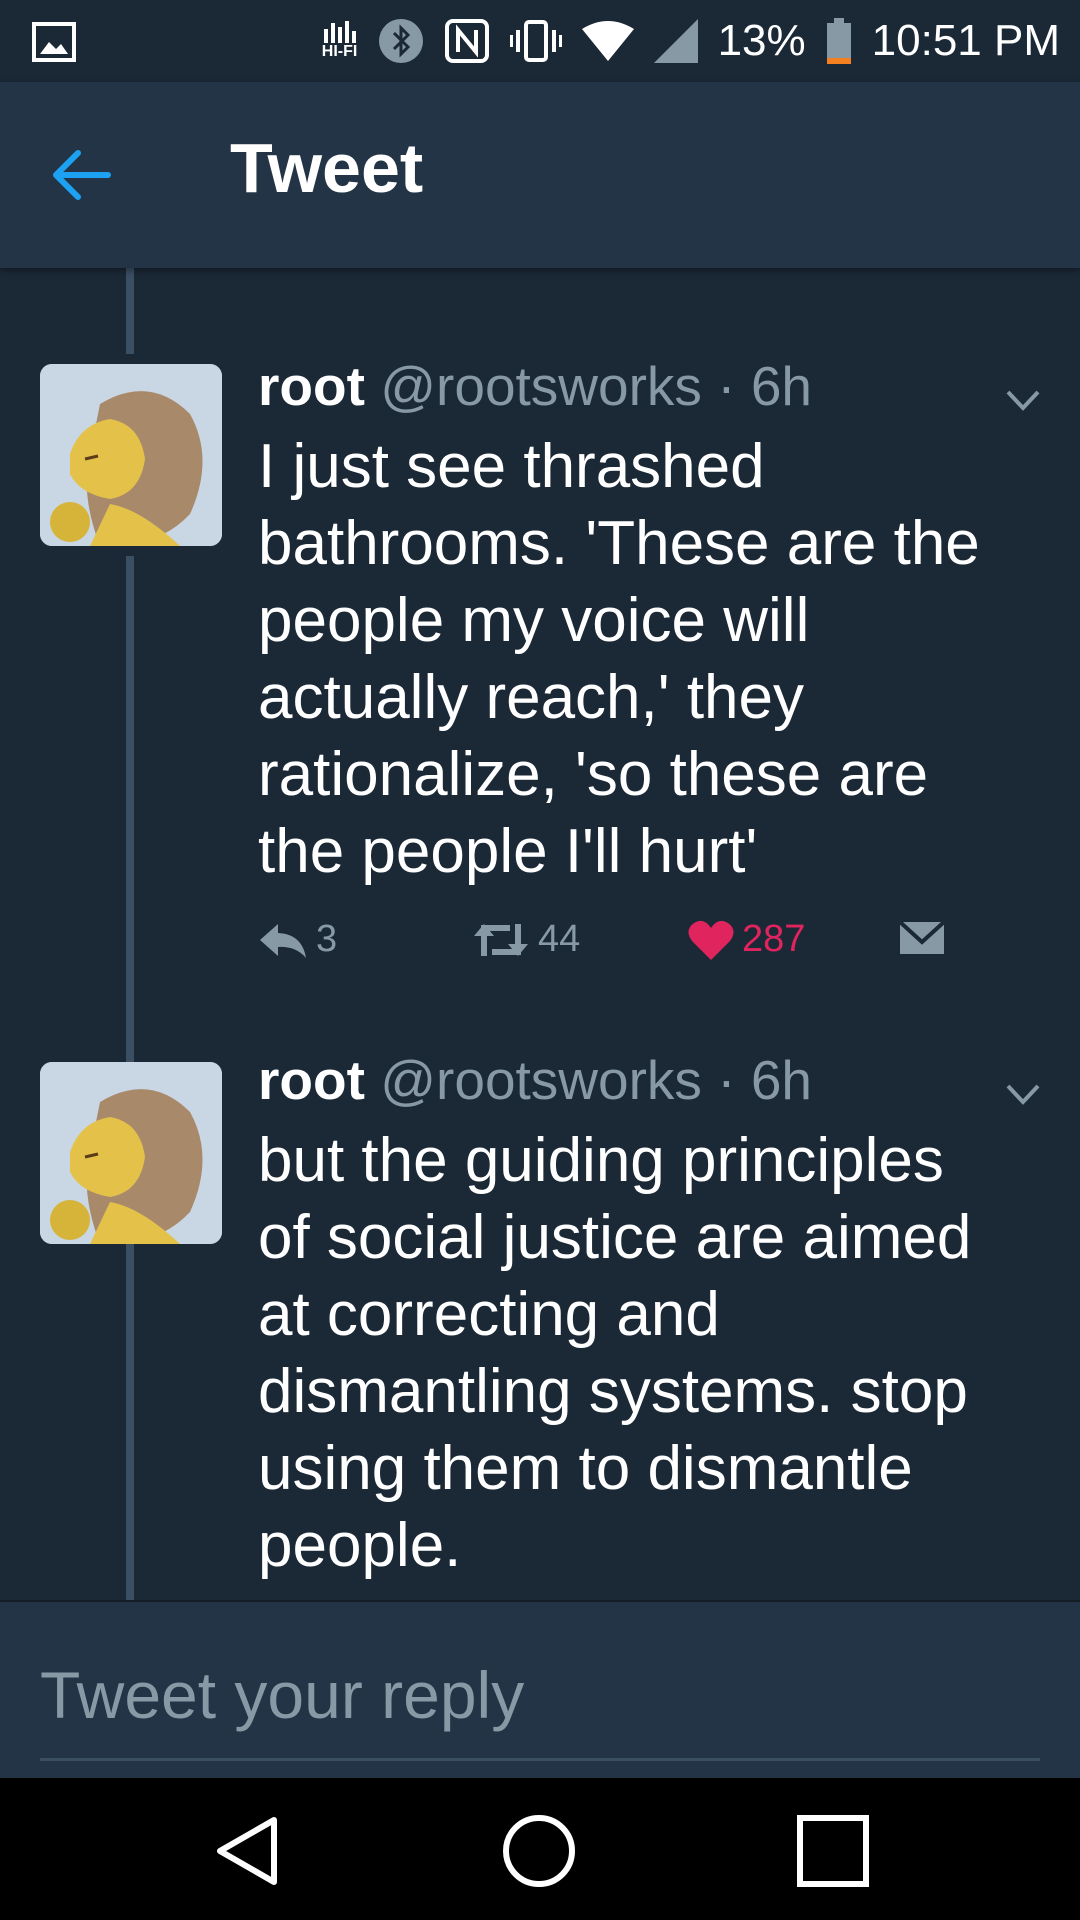 The image size is (1080, 1920). I want to click on tweet-actions: 3 44 287, so click(648, 948).